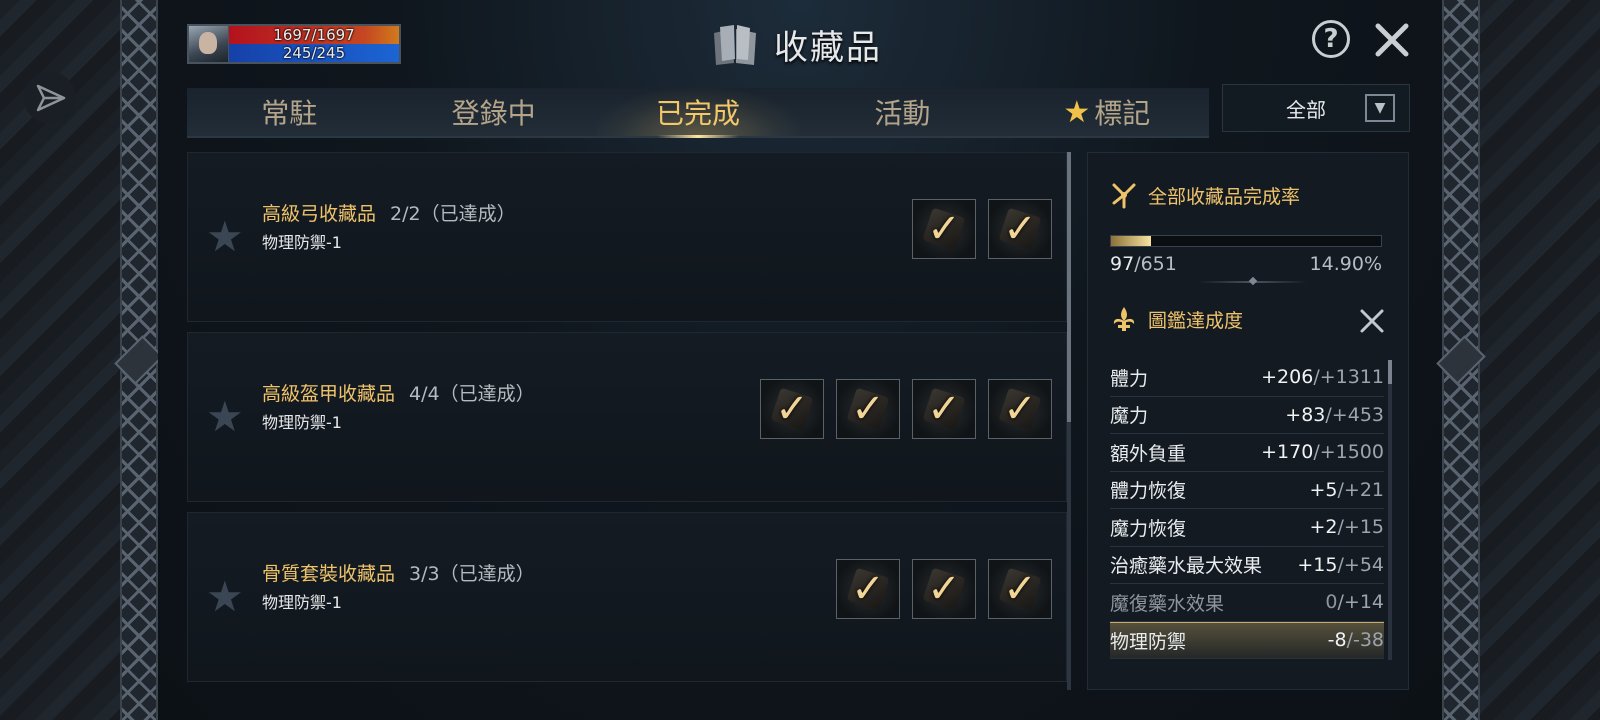 The width and height of the screenshot is (1600, 720). What do you see at coordinates (453, 214) in the screenshot?
I see `collection-progress: 2/2（已達成）` at bounding box center [453, 214].